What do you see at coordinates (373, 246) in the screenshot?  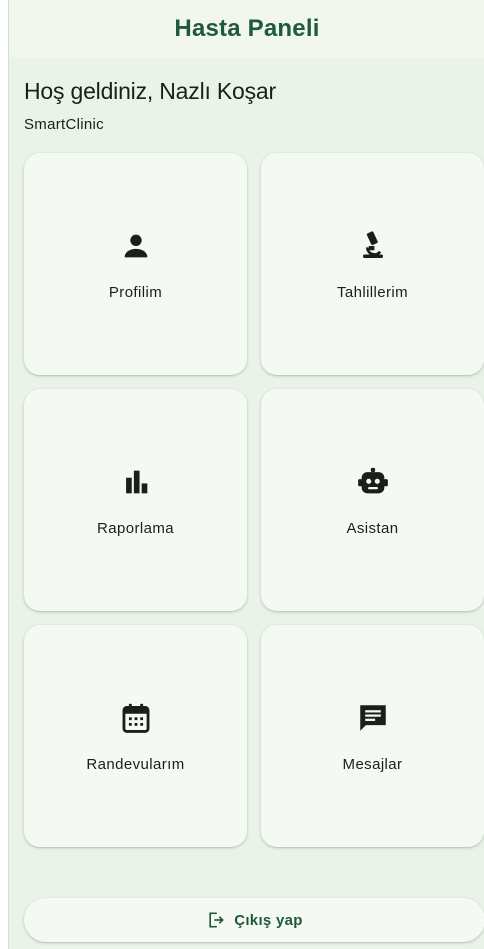 I see `microscope-icon` at bounding box center [373, 246].